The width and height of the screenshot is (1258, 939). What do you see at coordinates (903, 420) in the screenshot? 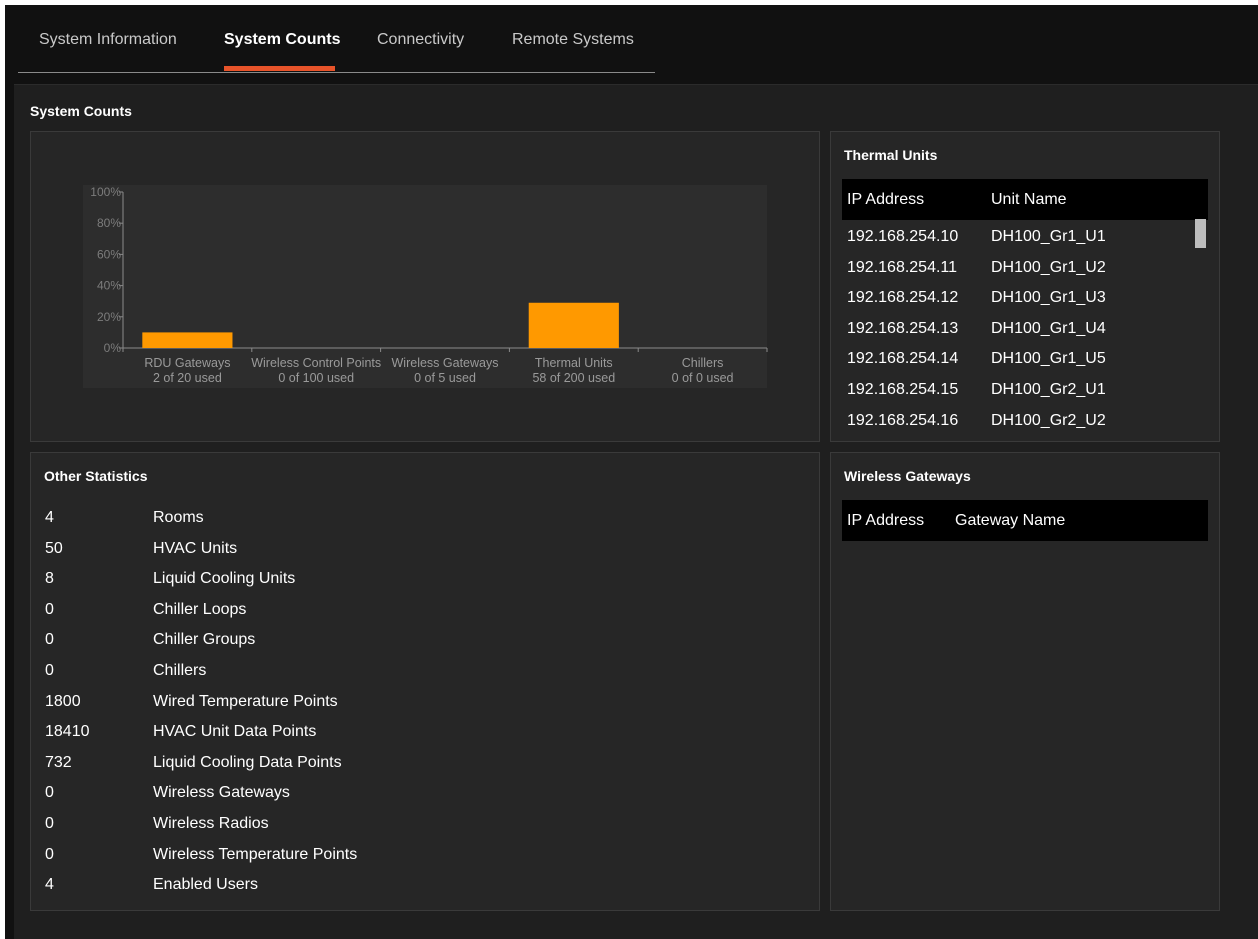
I see `ip-address-cell: 192.168.254.16` at bounding box center [903, 420].